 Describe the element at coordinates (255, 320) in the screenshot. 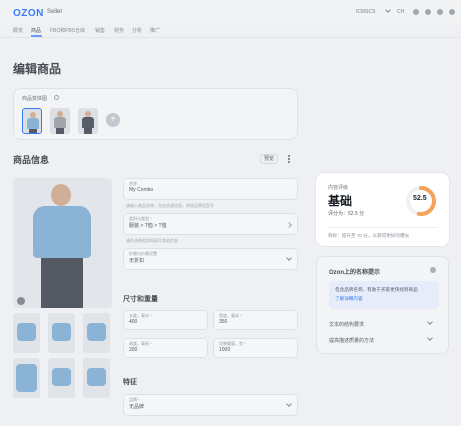

I see `width-field: 宽度，毫米 * 350` at that location.